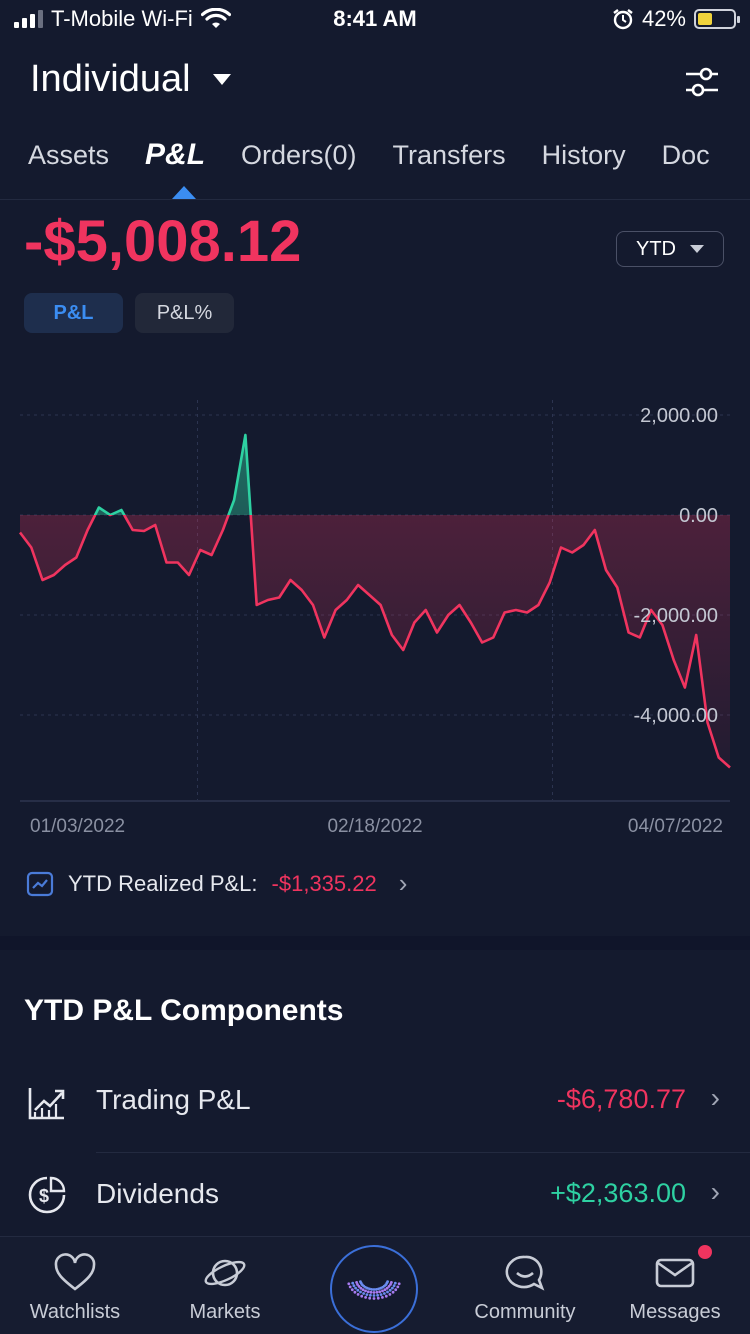 This screenshot has width=750, height=1334. I want to click on realized-value: -$1,335.22, so click(324, 883).